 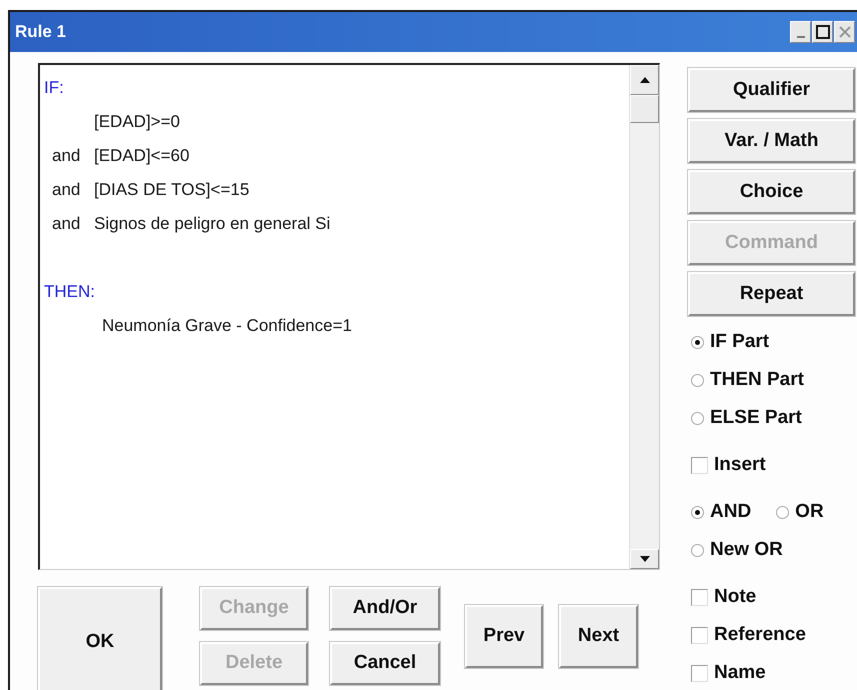 What do you see at coordinates (598, 636) in the screenshot?
I see `next-button: Next` at bounding box center [598, 636].